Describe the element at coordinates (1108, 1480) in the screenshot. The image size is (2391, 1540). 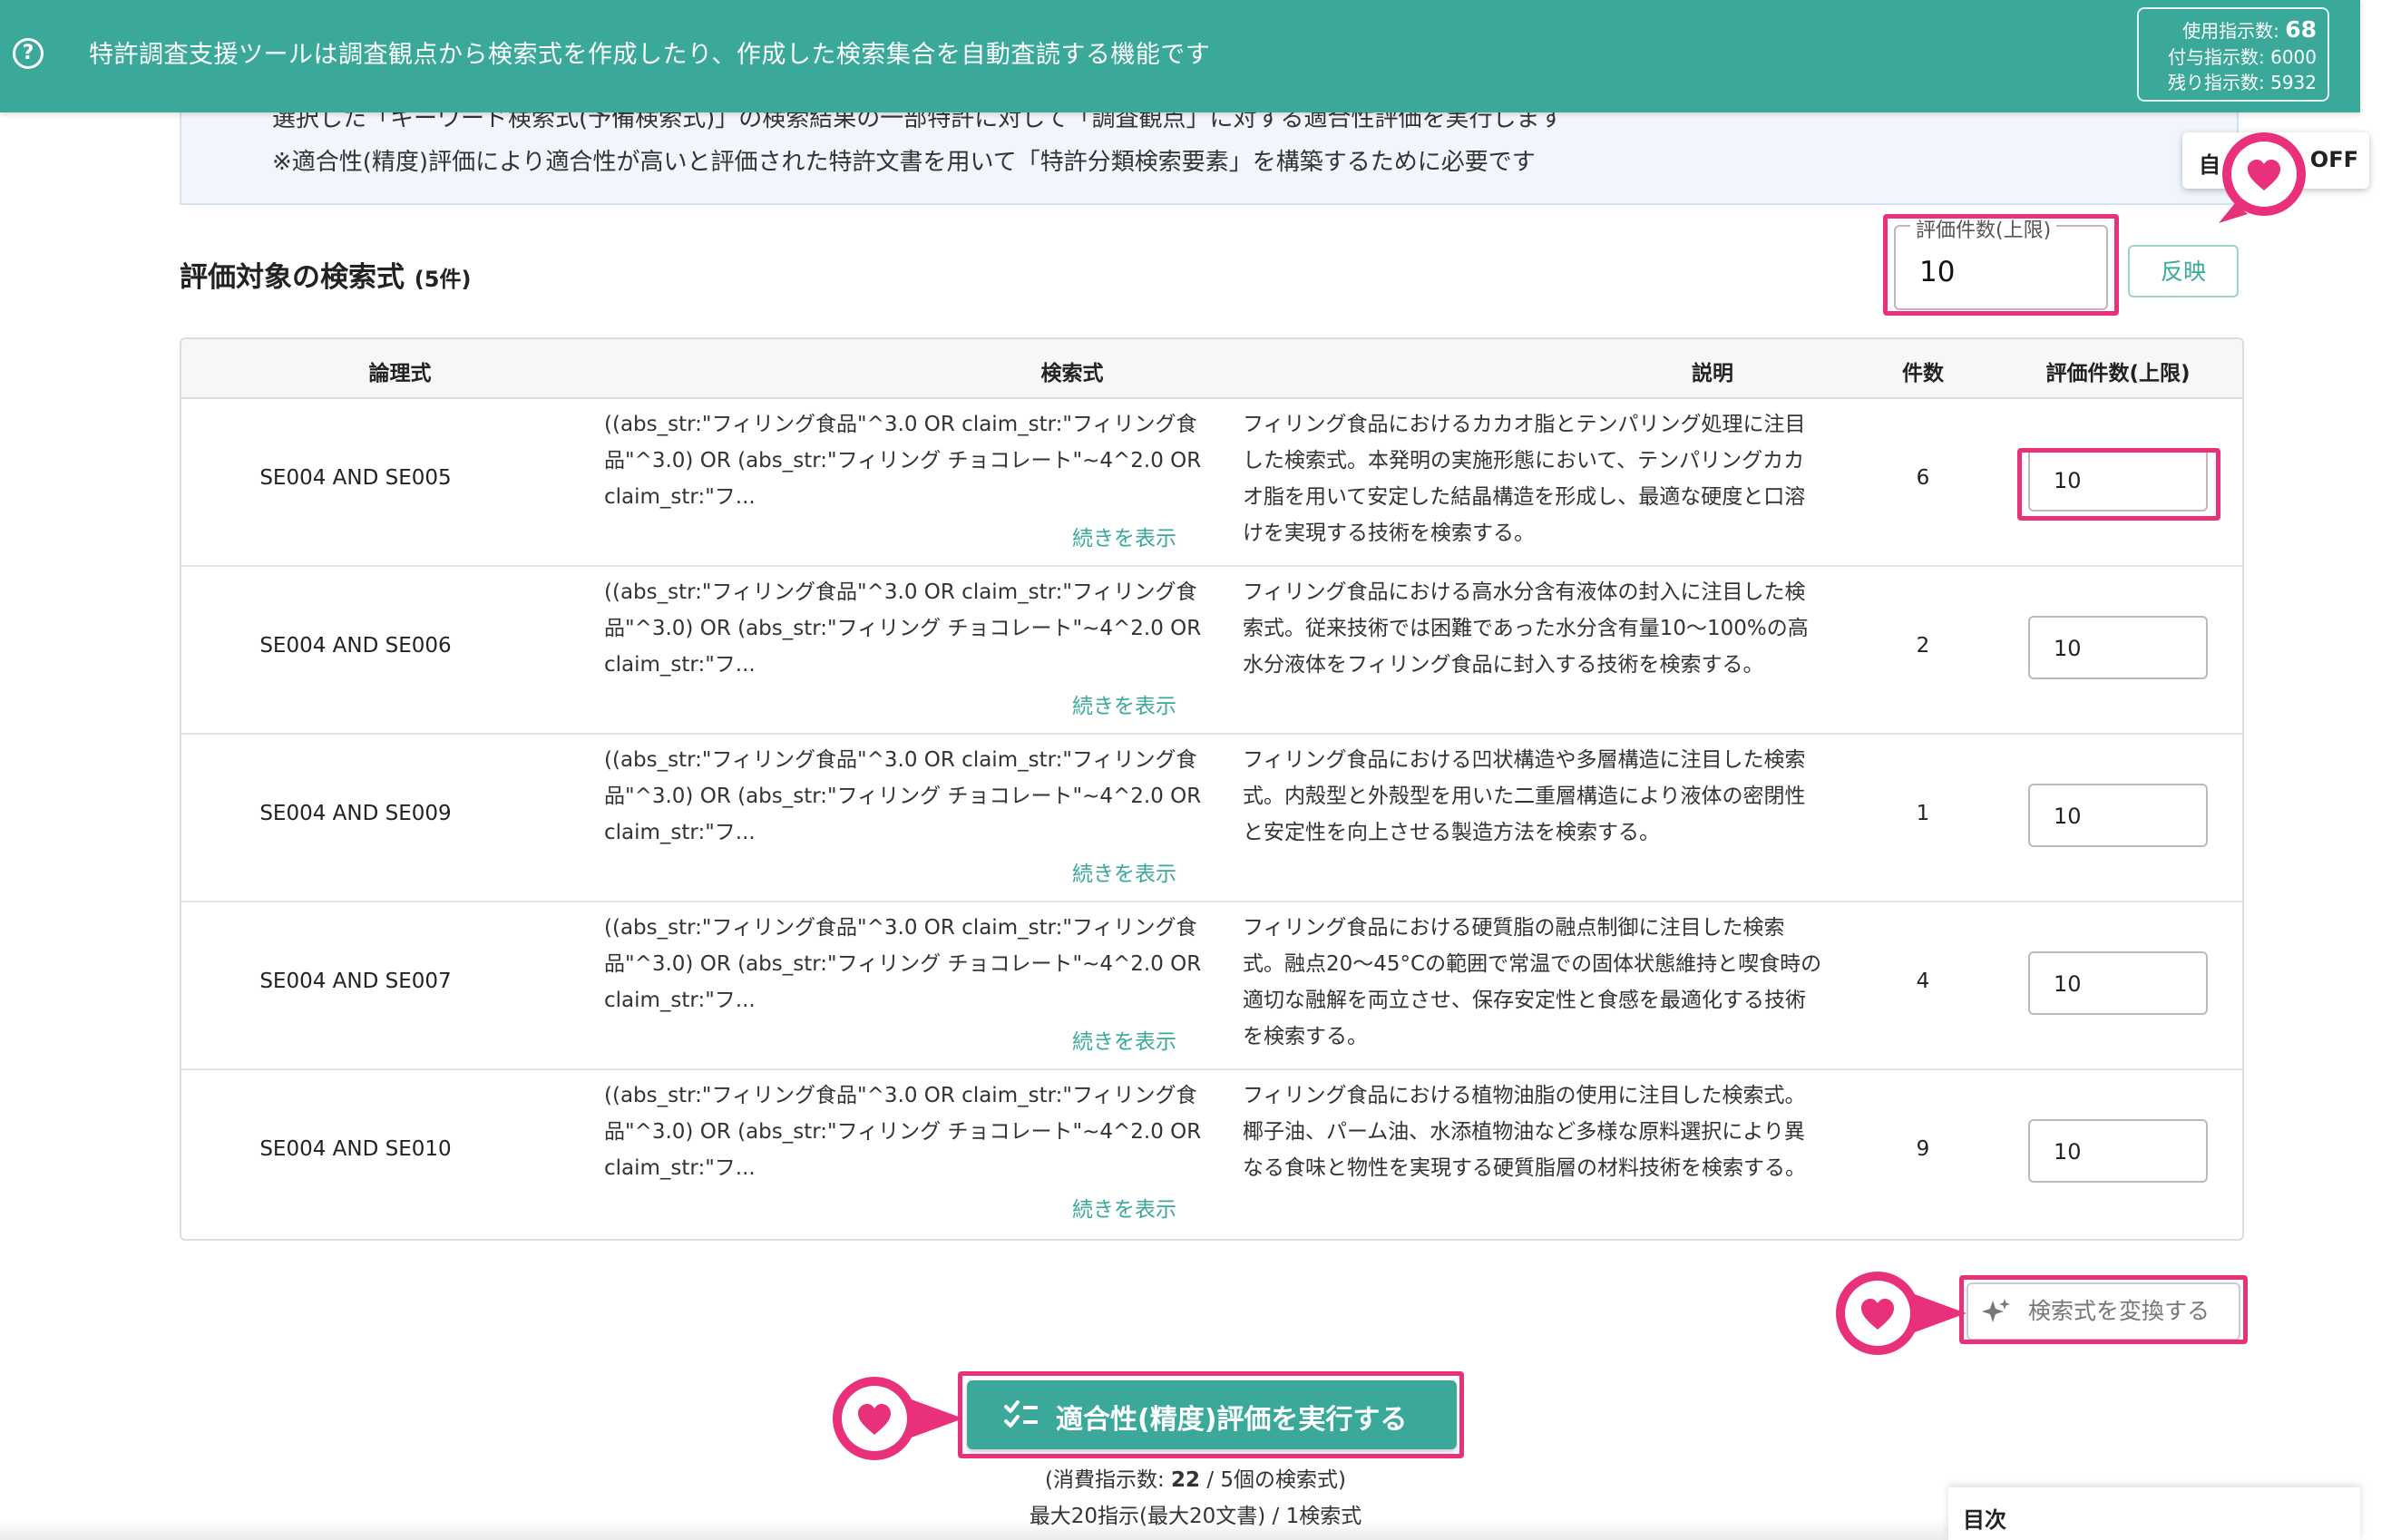
I see `consume-prefix: (消費指示数:` at that location.